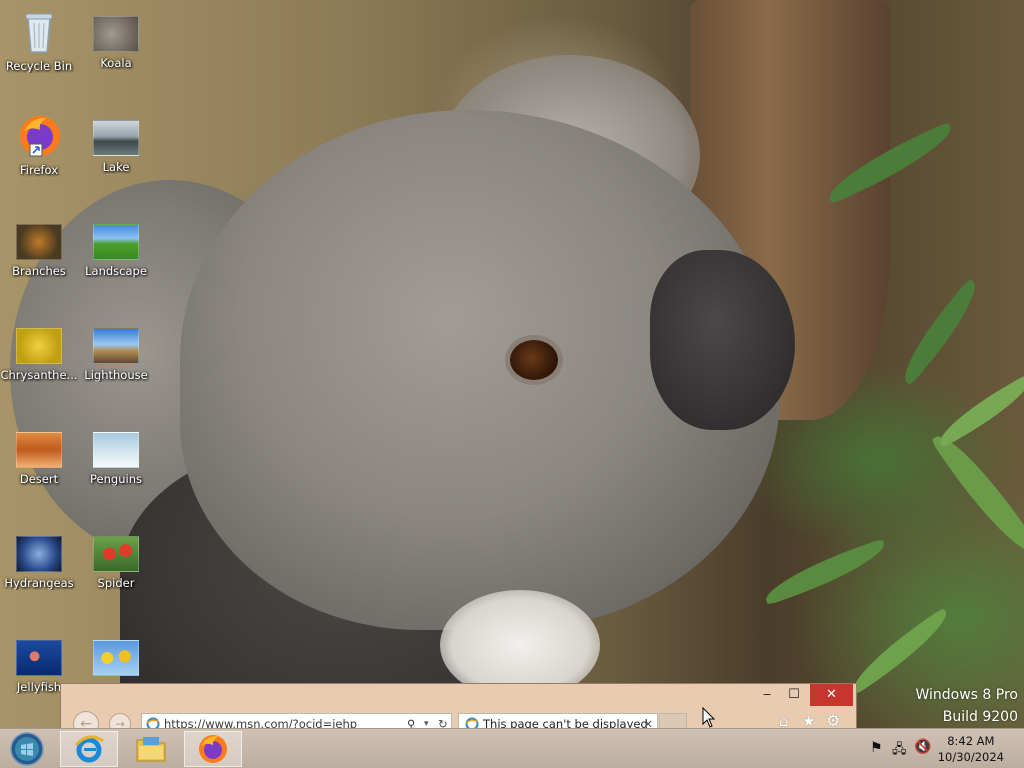 The image size is (1024, 768). Describe the element at coordinates (966, 695) in the screenshot. I see `watermark-edition: Windows 8 Pro` at that location.